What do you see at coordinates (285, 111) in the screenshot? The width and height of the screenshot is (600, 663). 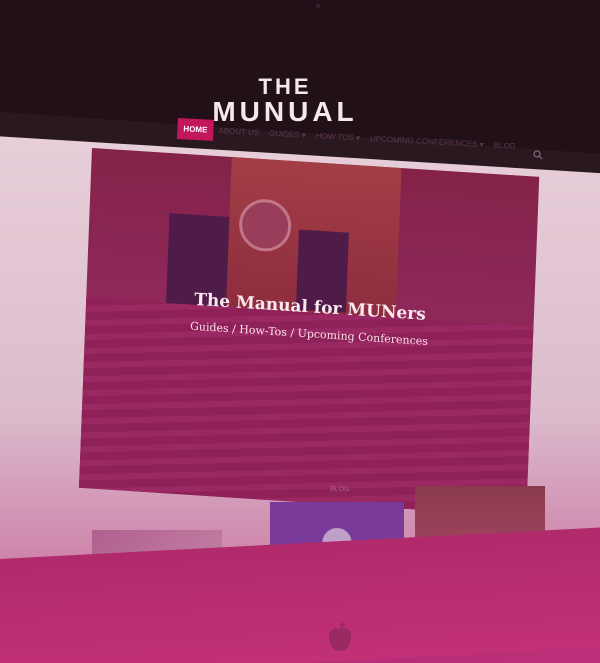 I see `logo-line-2: MUNUAL` at bounding box center [285, 111].